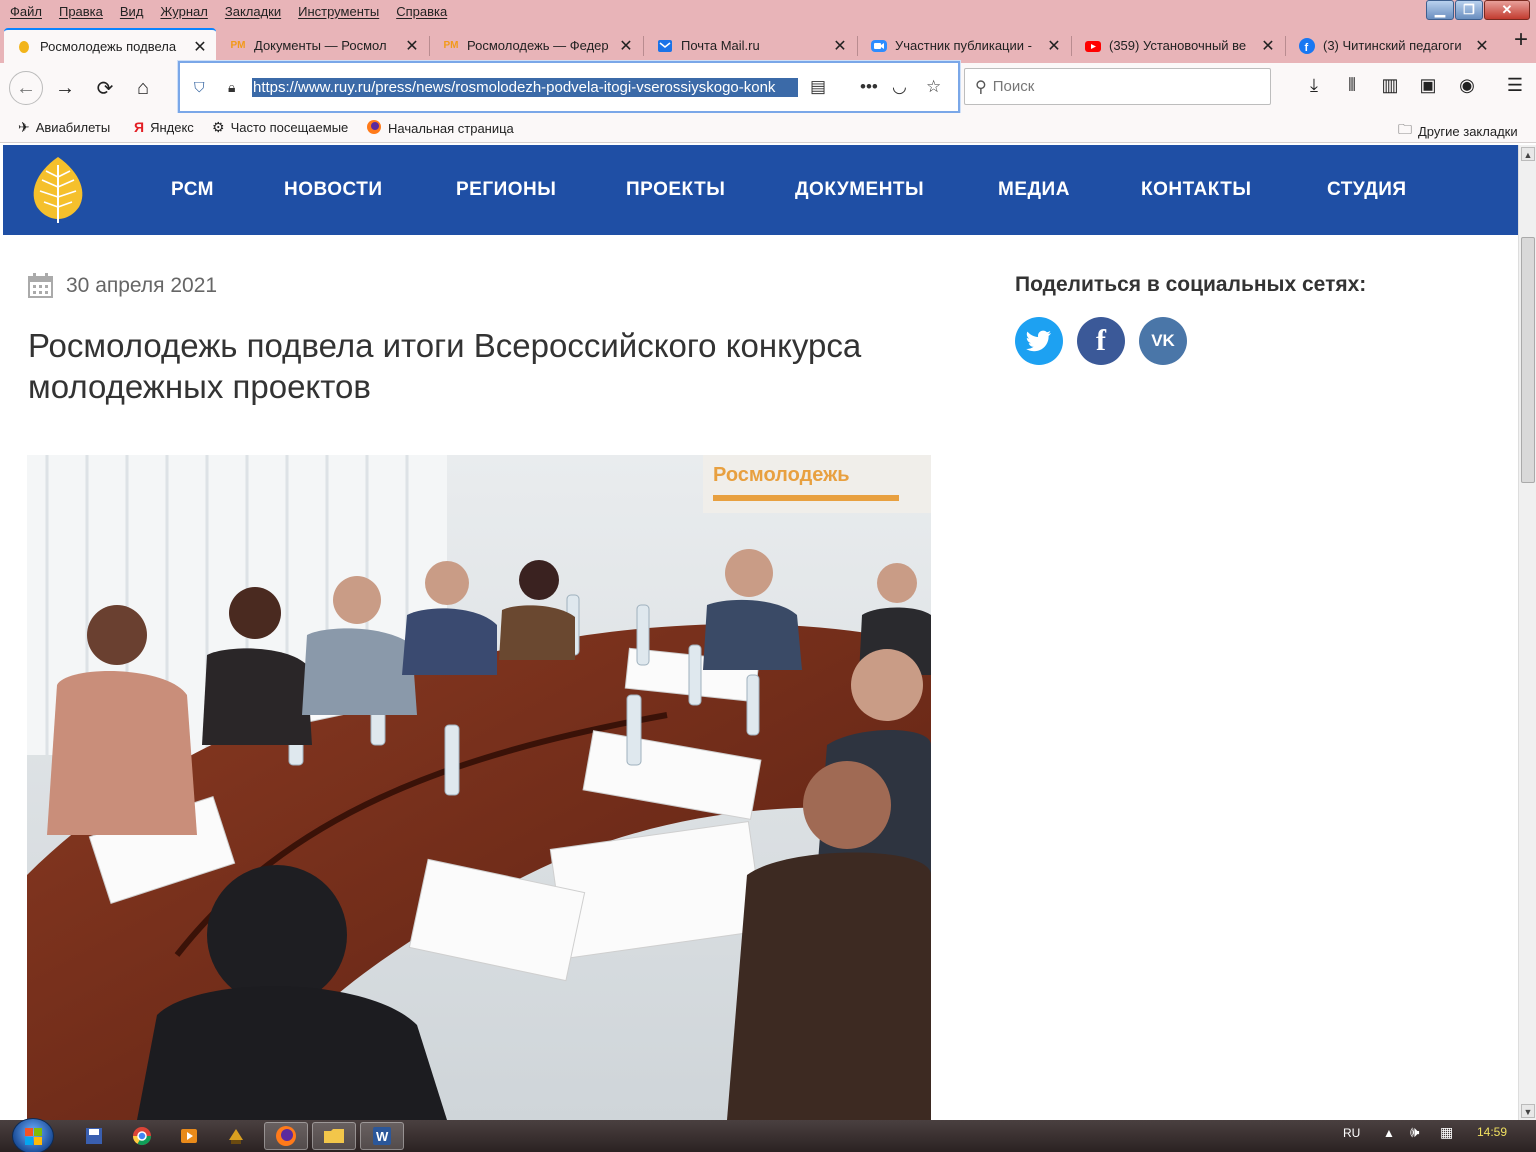  What do you see at coordinates (1507, 10) in the screenshot?
I see `close-window-button: ✕` at bounding box center [1507, 10].